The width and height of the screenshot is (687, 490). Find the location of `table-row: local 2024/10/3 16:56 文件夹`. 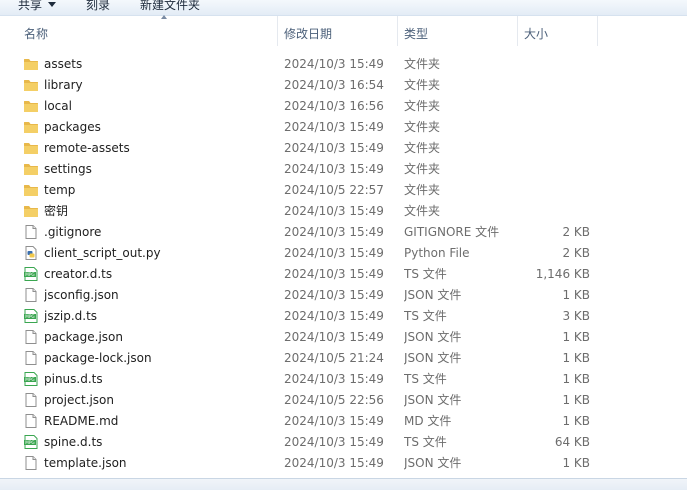

table-row: local 2024/10/3 16:56 文件夹 is located at coordinates (343, 106).